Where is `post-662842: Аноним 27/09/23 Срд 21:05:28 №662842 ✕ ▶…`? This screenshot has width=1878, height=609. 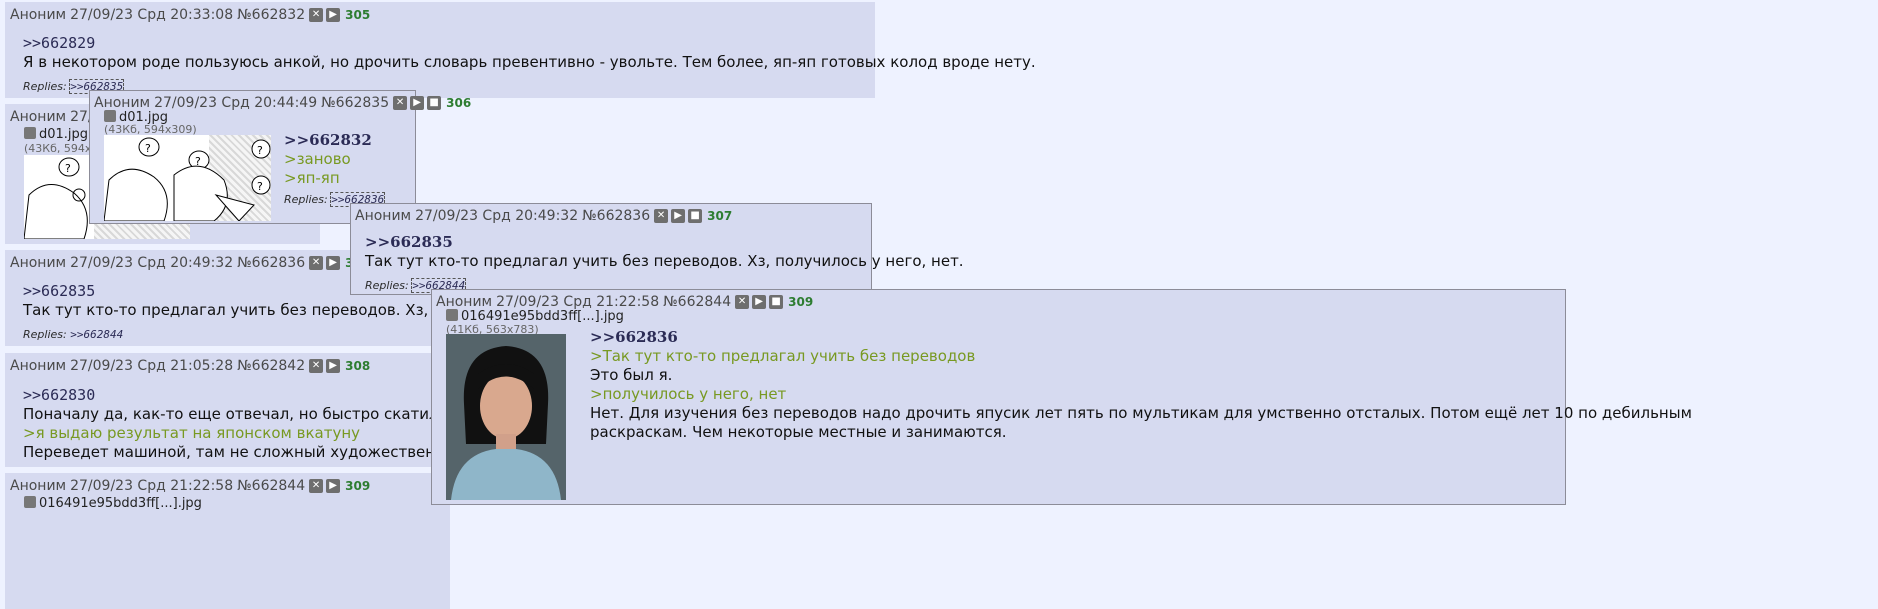
post-662842: Аноним 27/09/23 Срд 21:05:28 №662842 ✕ ▶… is located at coordinates (270, 410).